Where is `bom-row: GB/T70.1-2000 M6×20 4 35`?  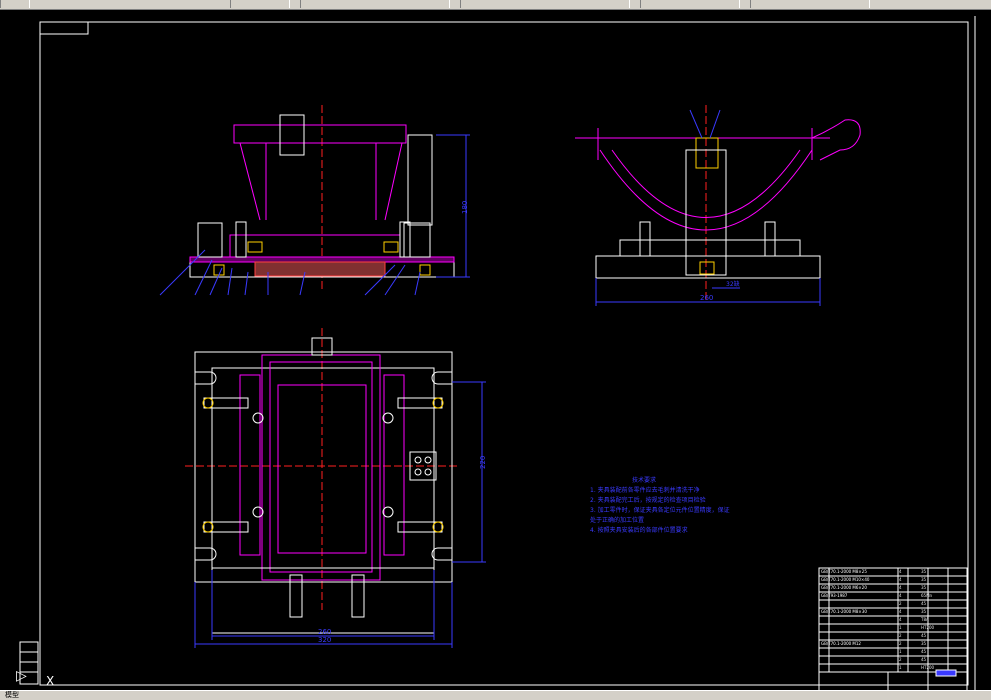
bom-row: GB/T70.1-2000 M6×20 4 35 is located at coordinates (874, 587).